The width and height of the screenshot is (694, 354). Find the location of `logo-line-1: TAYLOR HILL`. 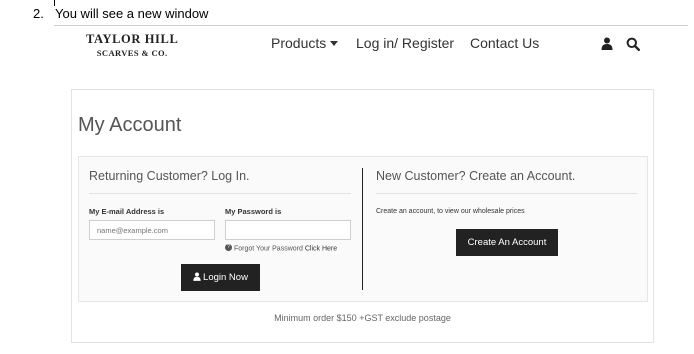

logo-line-1: TAYLOR HILL is located at coordinates (132, 39).